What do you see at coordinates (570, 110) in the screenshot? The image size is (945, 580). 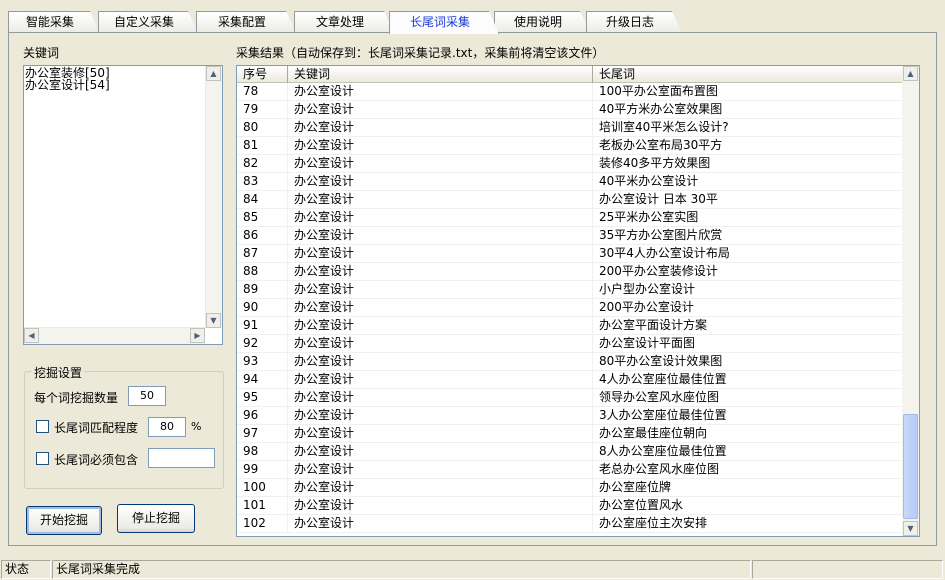 I see `table-row: 79 办公室设计 40平方米办公室效果图` at bounding box center [570, 110].